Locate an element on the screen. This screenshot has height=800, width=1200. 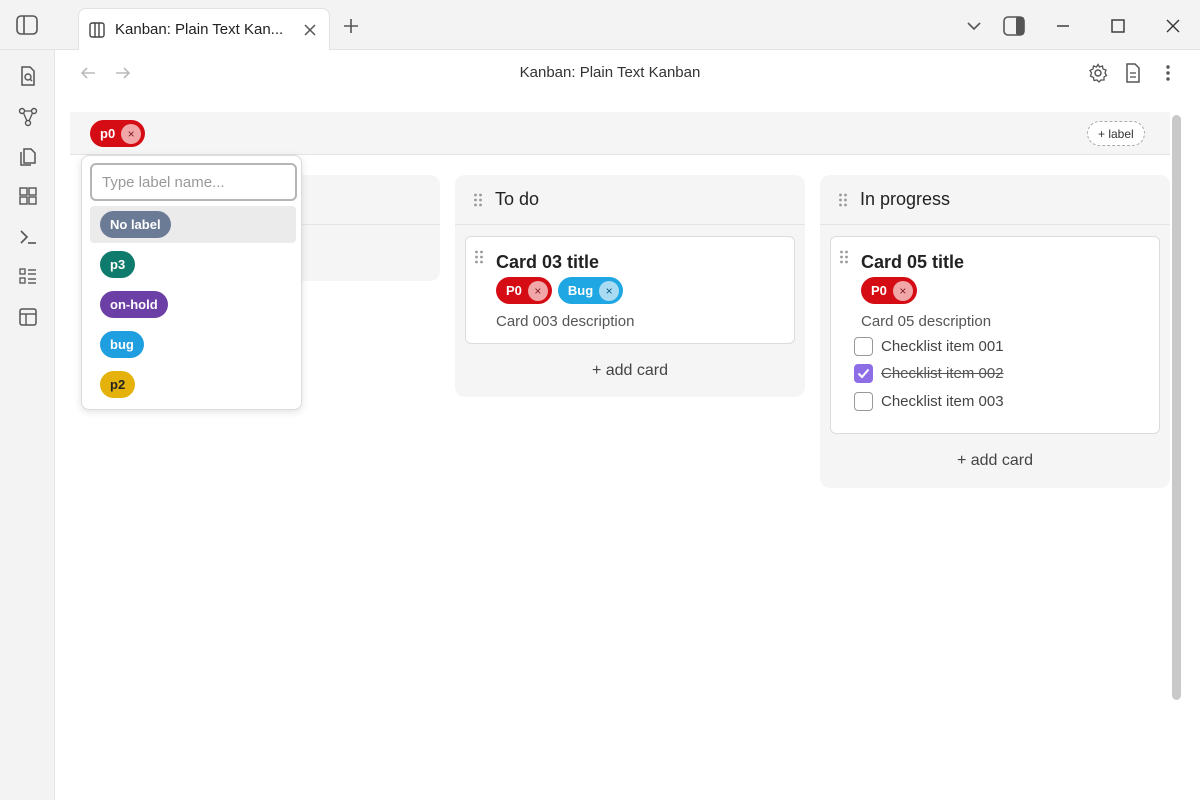
column-title: In progress is located at coordinates (905, 199).